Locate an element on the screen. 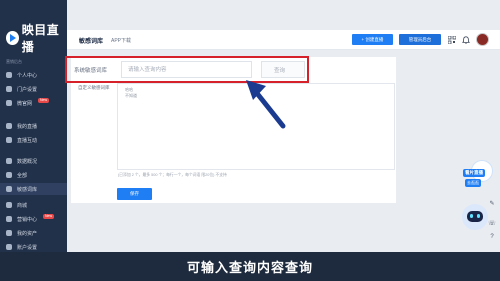 This screenshot has width=500, height=281. sidebar-item-label: 敏感词库 is located at coordinates (27, 189).